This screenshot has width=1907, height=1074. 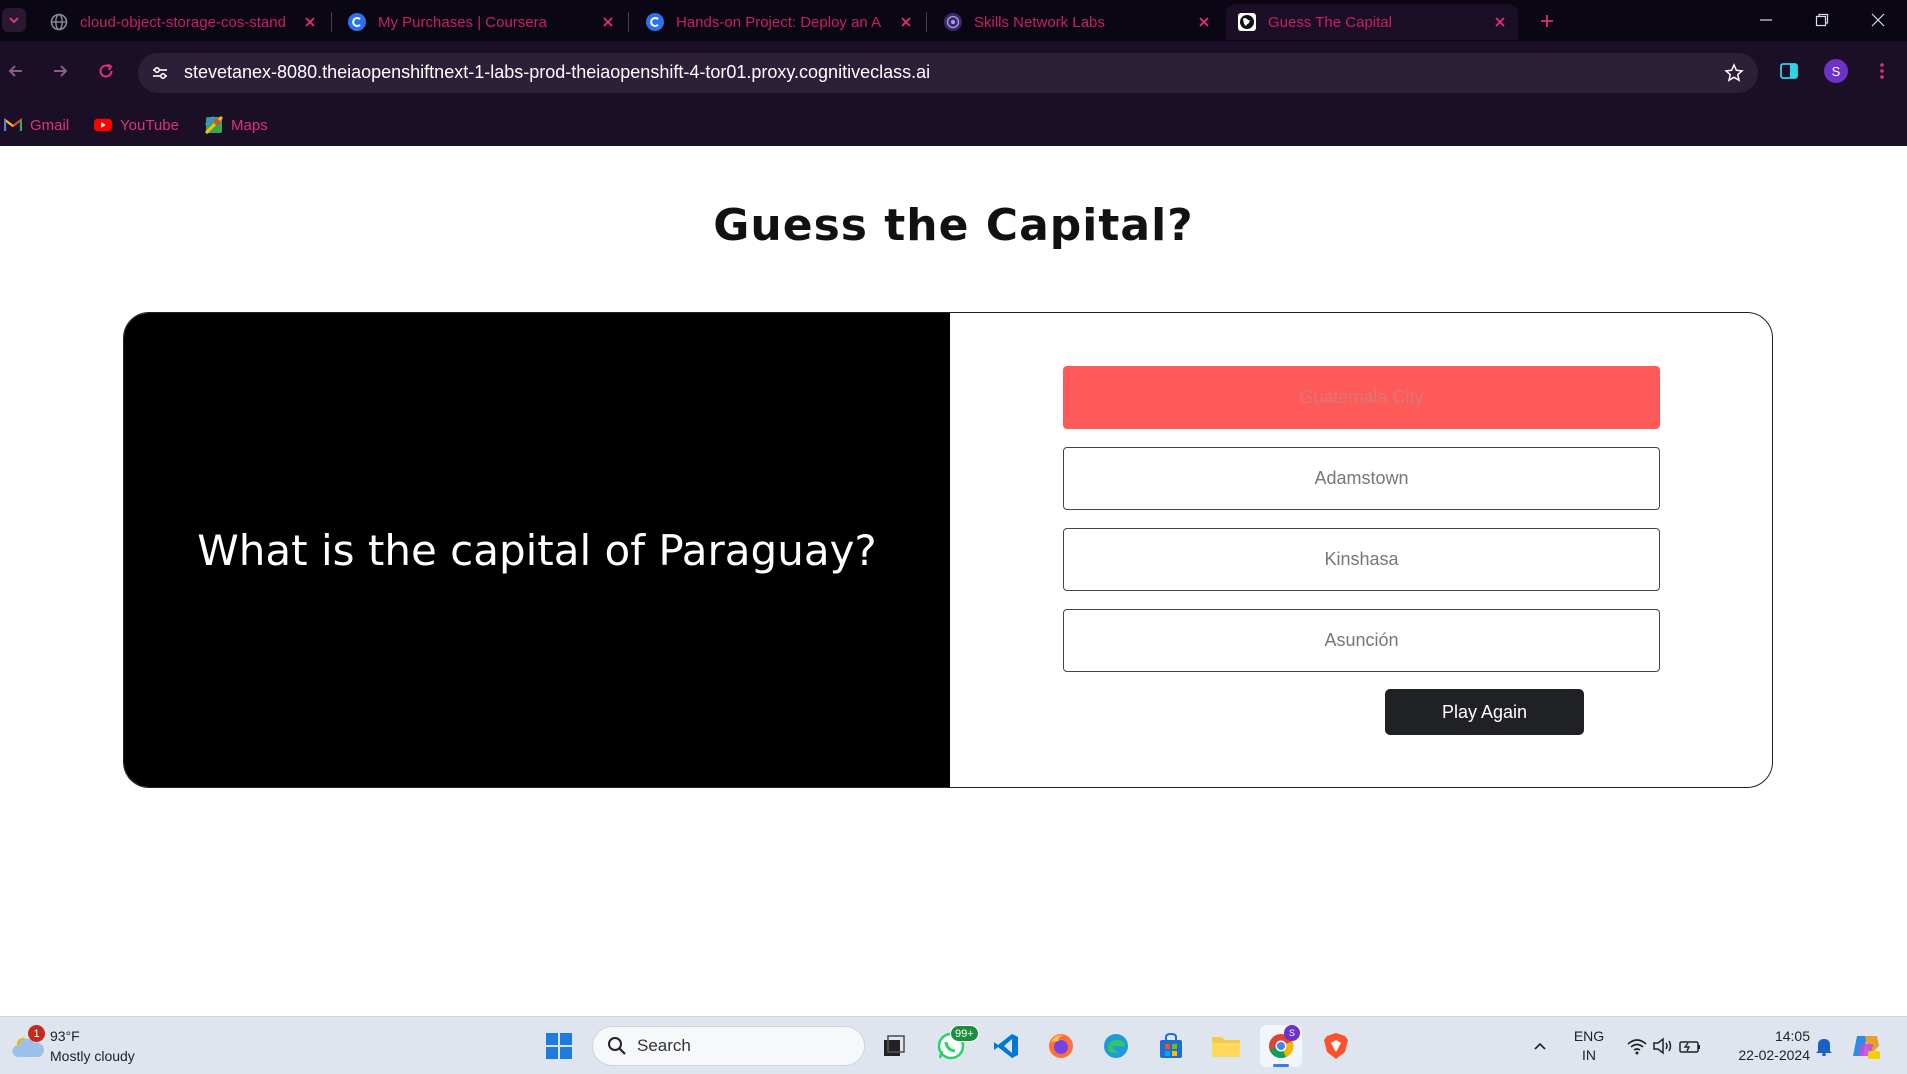 What do you see at coordinates (953, 125) in the screenshot?
I see `bookmarks-bar: Gmail YouTube Maps` at bounding box center [953, 125].